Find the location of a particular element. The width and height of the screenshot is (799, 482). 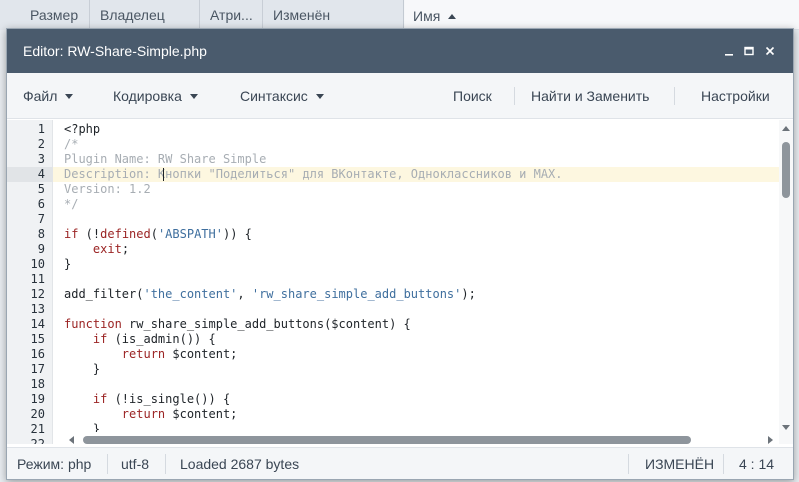

code-text: if (!is_single()) { is located at coordinates (147, 399).